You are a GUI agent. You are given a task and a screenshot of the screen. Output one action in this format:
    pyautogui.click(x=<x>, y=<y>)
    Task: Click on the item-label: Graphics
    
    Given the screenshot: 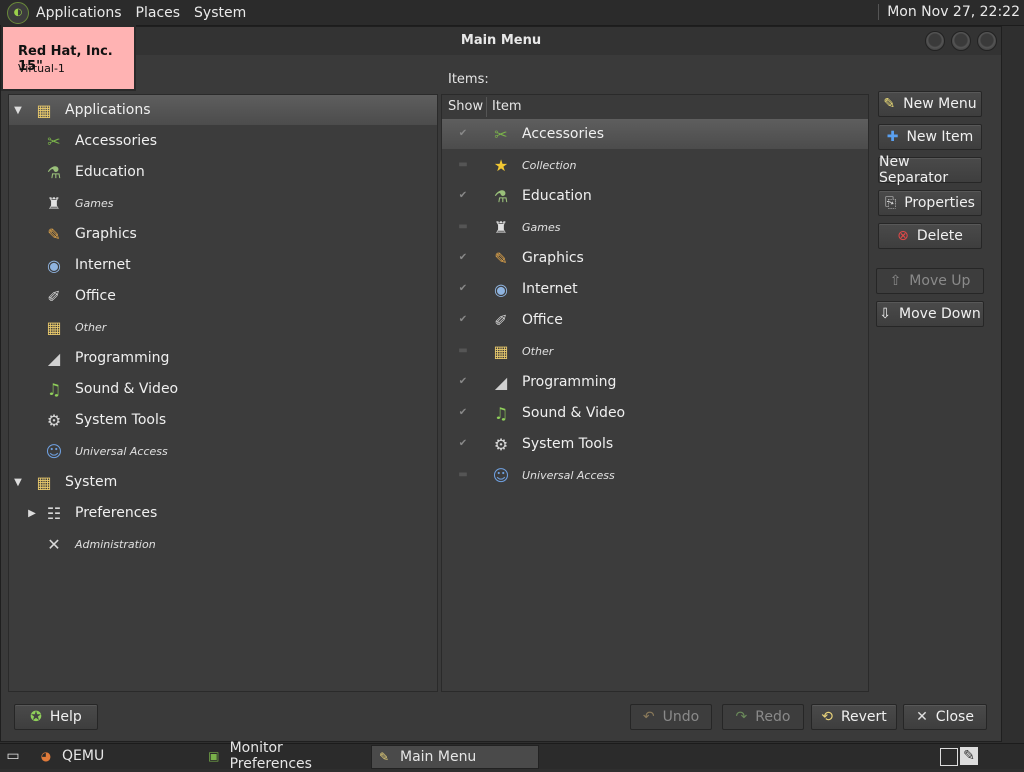 What is the action you would take?
    pyautogui.click(x=553, y=258)
    